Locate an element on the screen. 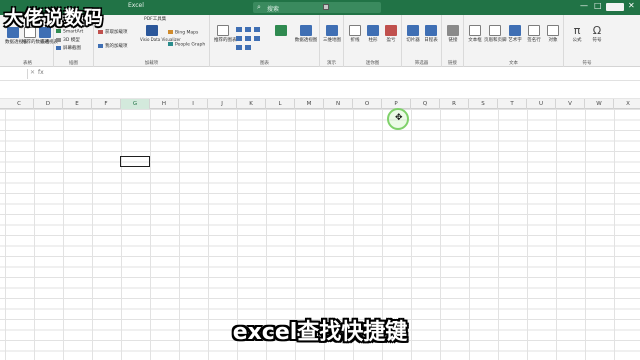  timeline-icon is located at coordinates (431, 30).